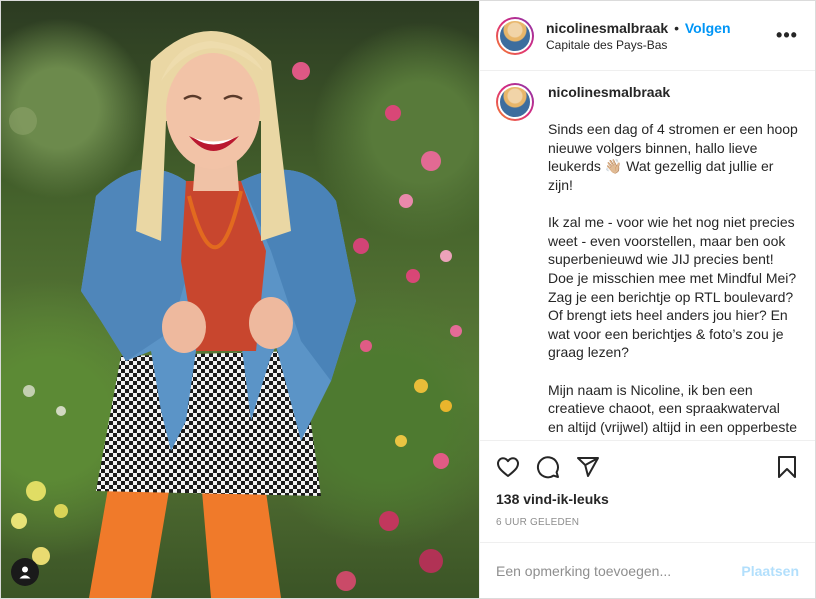 Image resolution: width=816 pixels, height=599 pixels. Describe the element at coordinates (588, 467) in the screenshot. I see `paper-plane-icon` at that location.